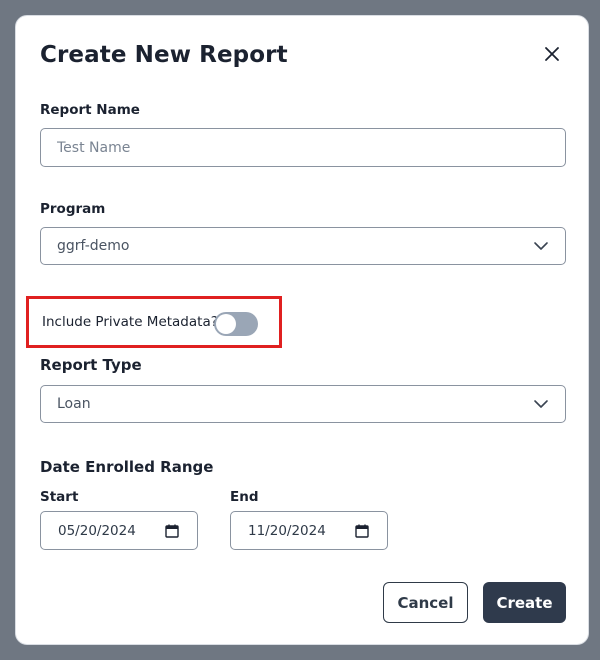  I want to click on private-metadata-highlight: Include Private Metadata?, so click(154, 322).